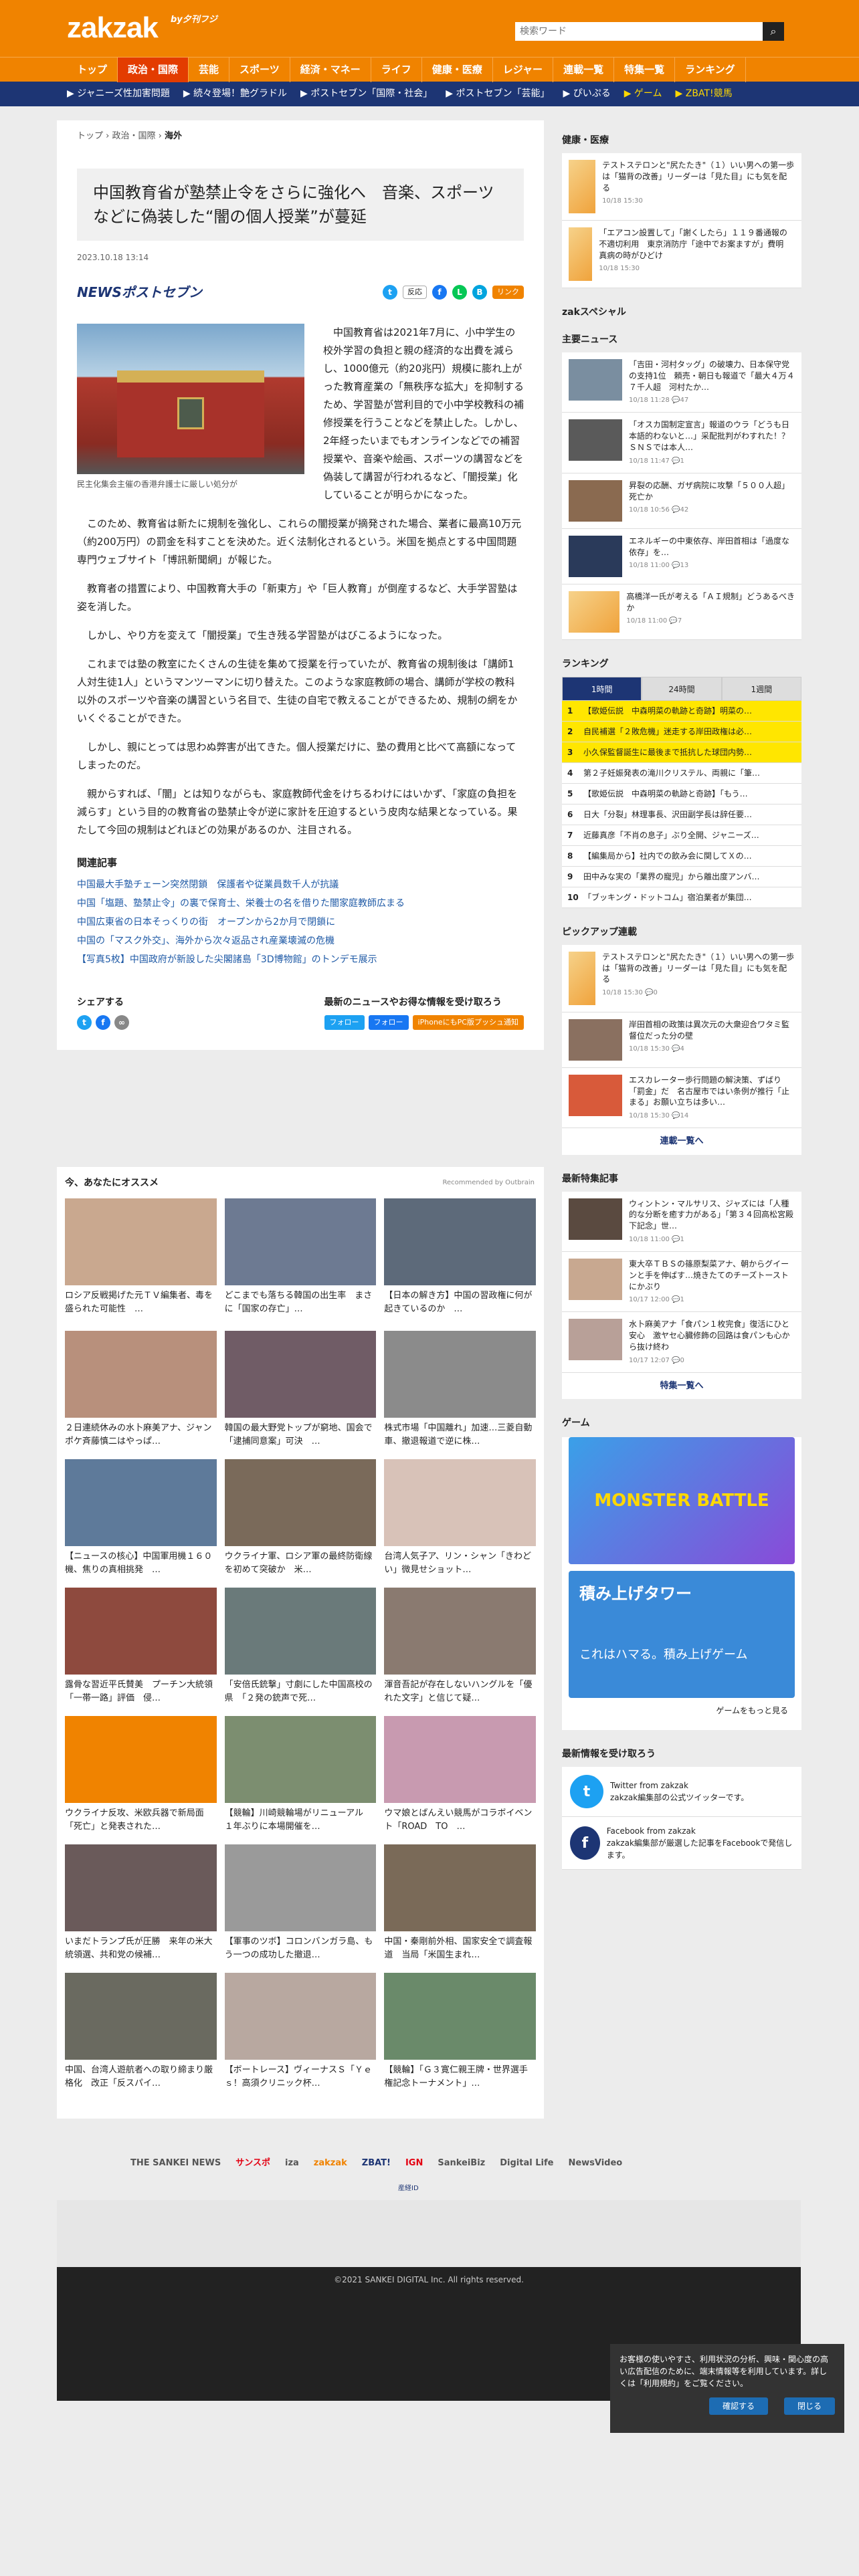 This screenshot has height=2576, width=859. Describe the element at coordinates (595, 2163) in the screenshot. I see `brand-link: NewsVideo` at that location.